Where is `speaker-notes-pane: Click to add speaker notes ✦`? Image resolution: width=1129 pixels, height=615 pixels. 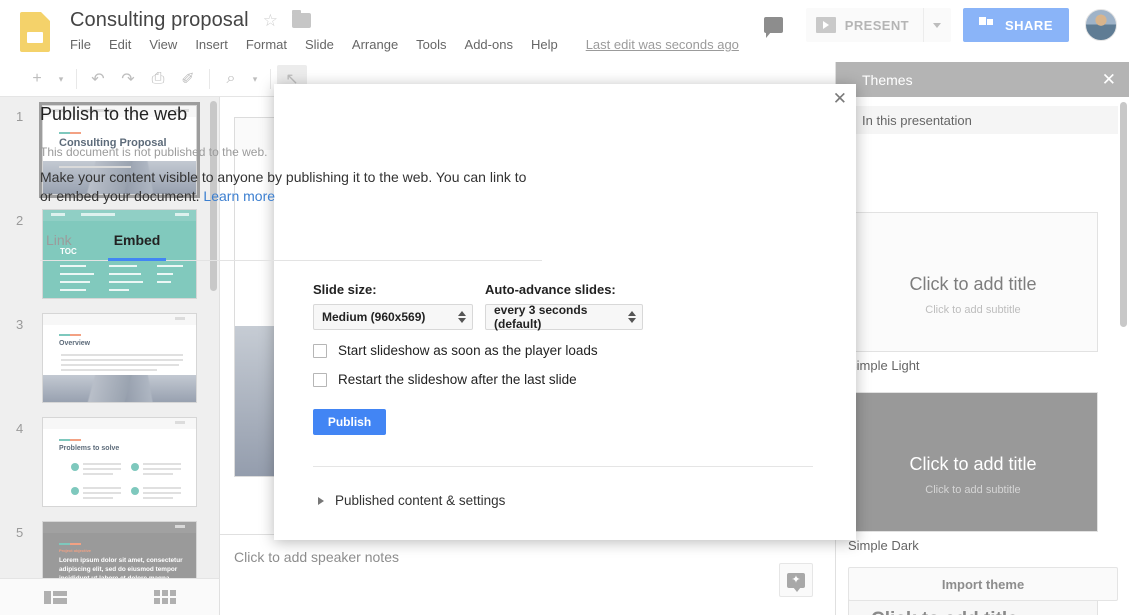 speaker-notes-pane: Click to add speaker notes ✦ is located at coordinates (527, 574).